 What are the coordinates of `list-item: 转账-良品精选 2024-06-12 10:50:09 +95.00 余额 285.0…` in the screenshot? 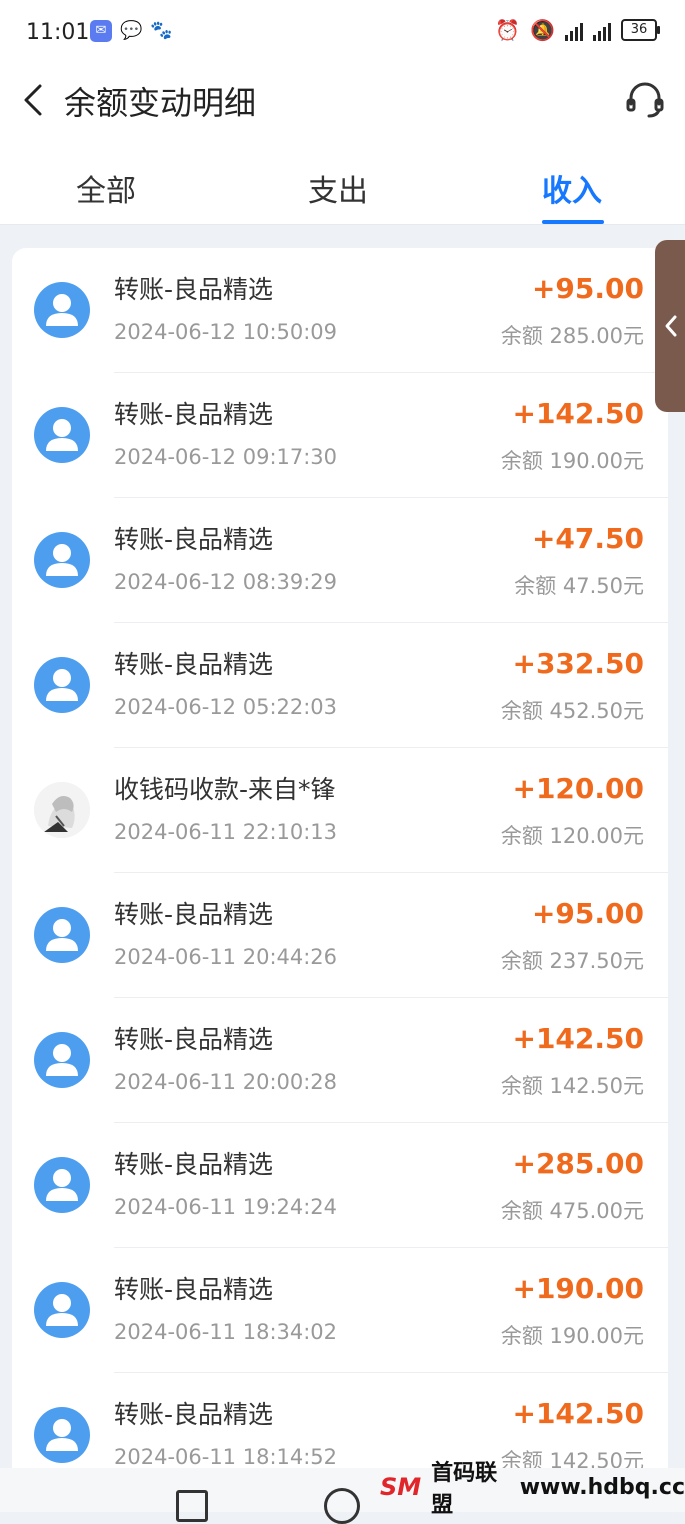 It's located at (340, 310).